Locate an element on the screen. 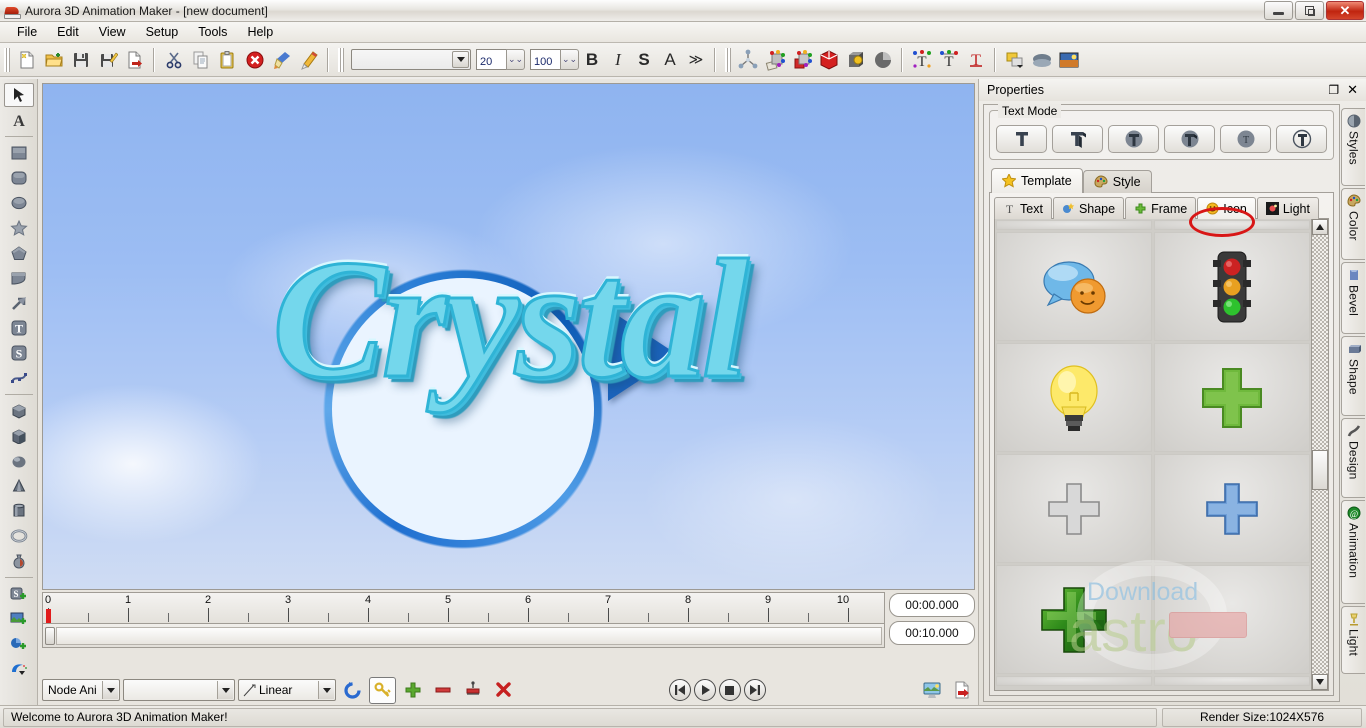 This screenshot has height=728, width=1366. add-keyframe-button is located at coordinates (412, 690).